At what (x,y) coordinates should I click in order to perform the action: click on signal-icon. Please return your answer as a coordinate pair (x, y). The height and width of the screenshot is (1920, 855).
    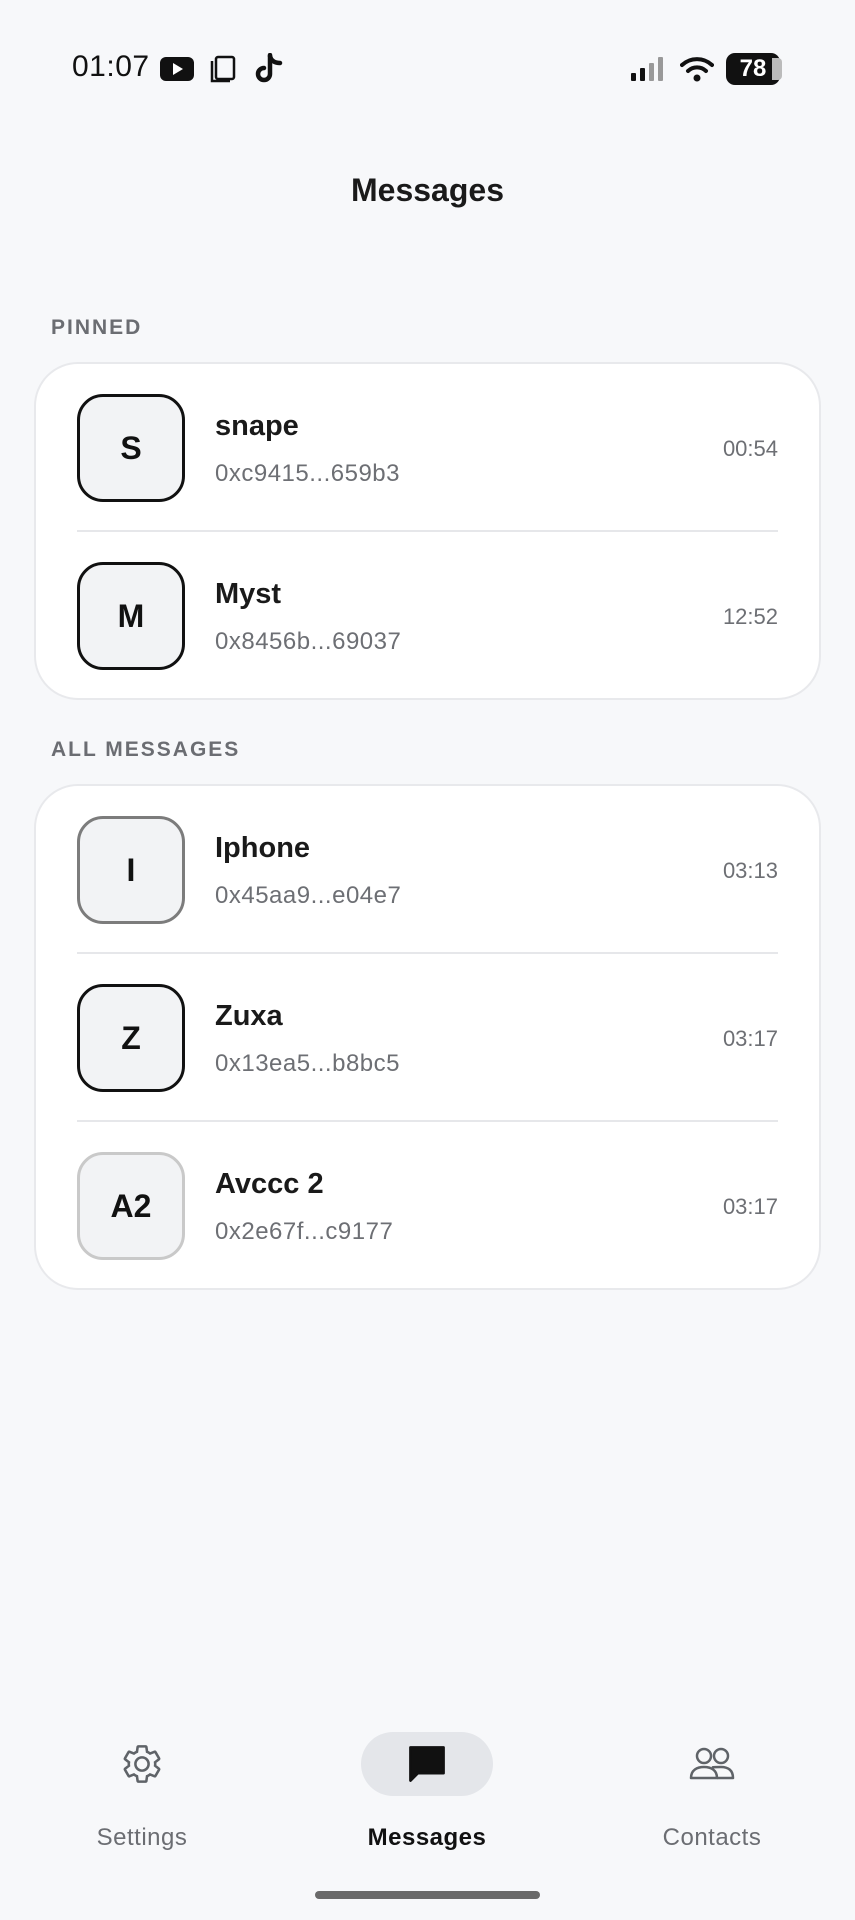
    Looking at the image, I should click on (649, 69).